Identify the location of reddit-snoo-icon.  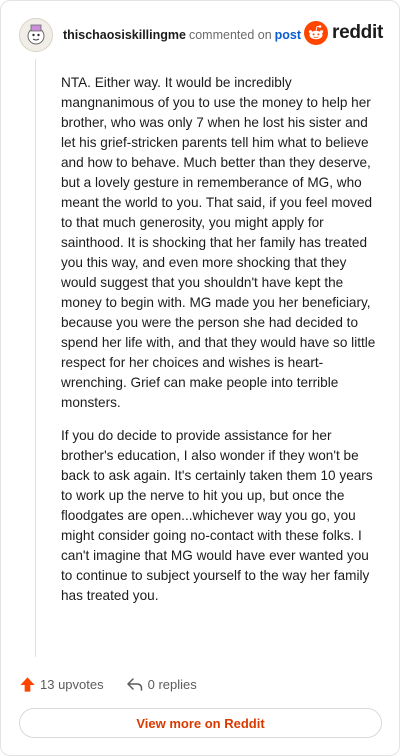
(316, 33).